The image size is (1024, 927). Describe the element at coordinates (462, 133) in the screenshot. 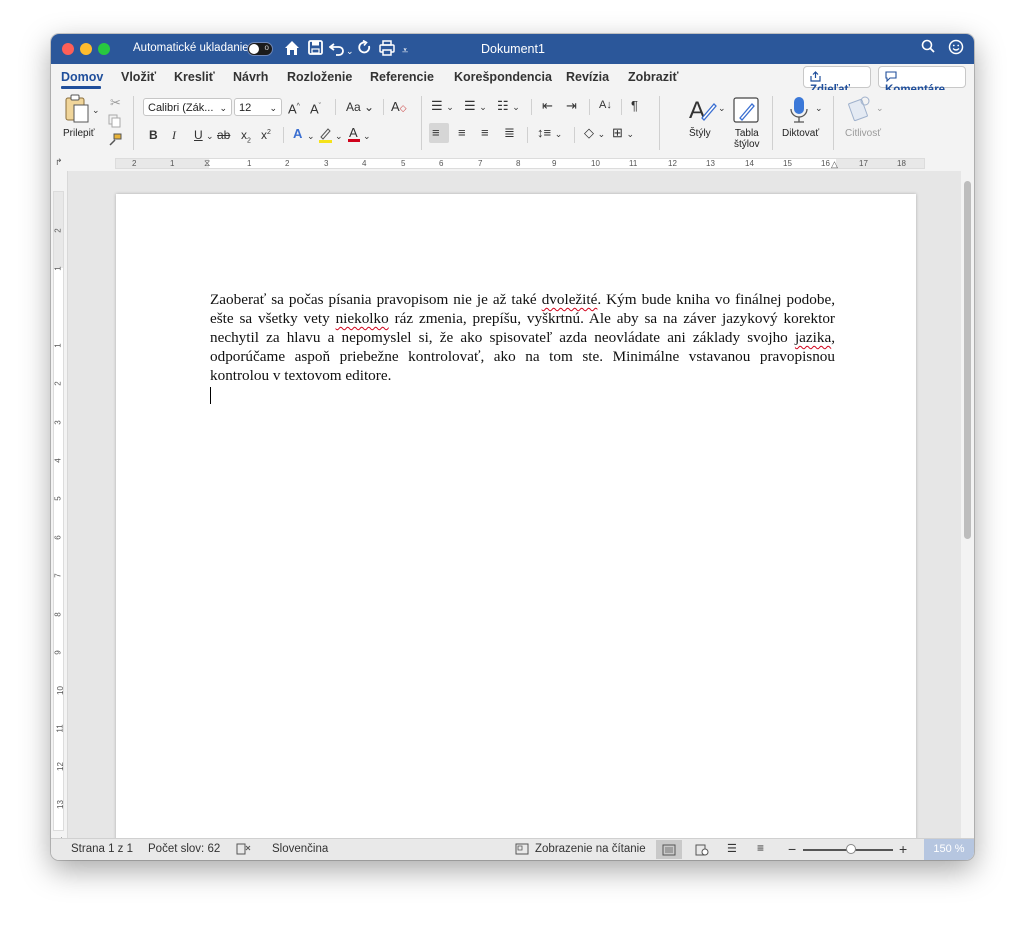

I see `align-center-icon: ≡` at that location.